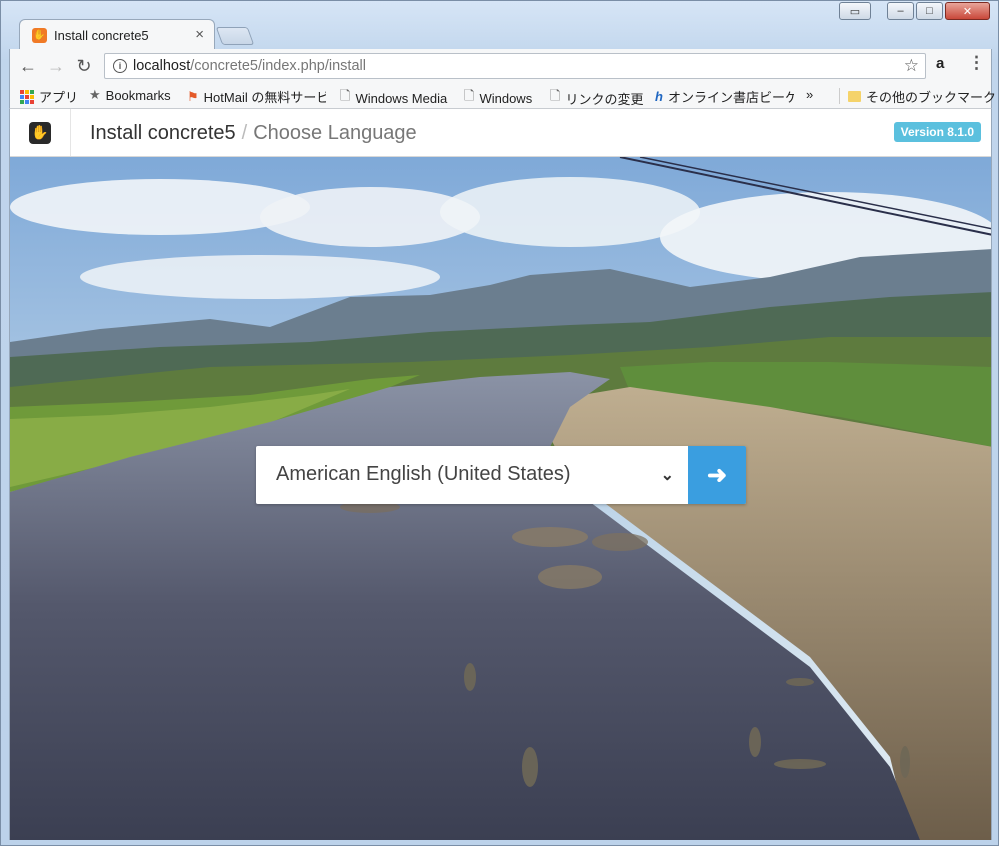  What do you see at coordinates (967, 11) in the screenshot?
I see `close-window-button: ✕` at bounding box center [967, 11].